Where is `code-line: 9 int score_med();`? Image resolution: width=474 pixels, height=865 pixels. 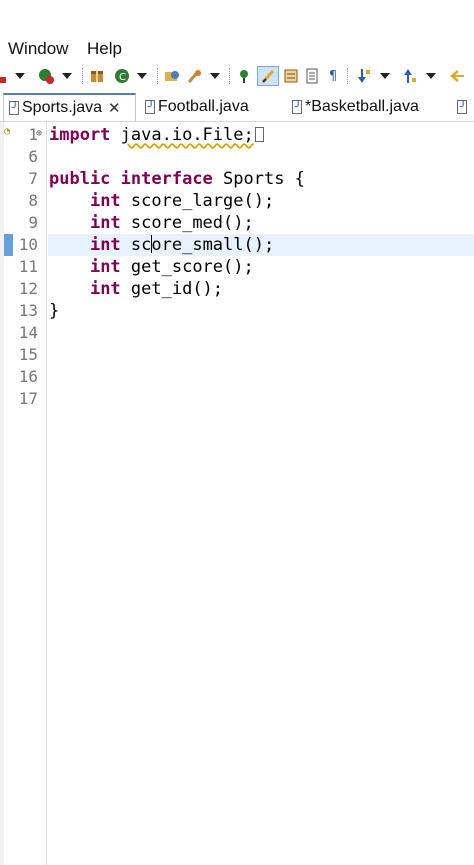 code-line: 9 int score_med(); is located at coordinates (237, 223).